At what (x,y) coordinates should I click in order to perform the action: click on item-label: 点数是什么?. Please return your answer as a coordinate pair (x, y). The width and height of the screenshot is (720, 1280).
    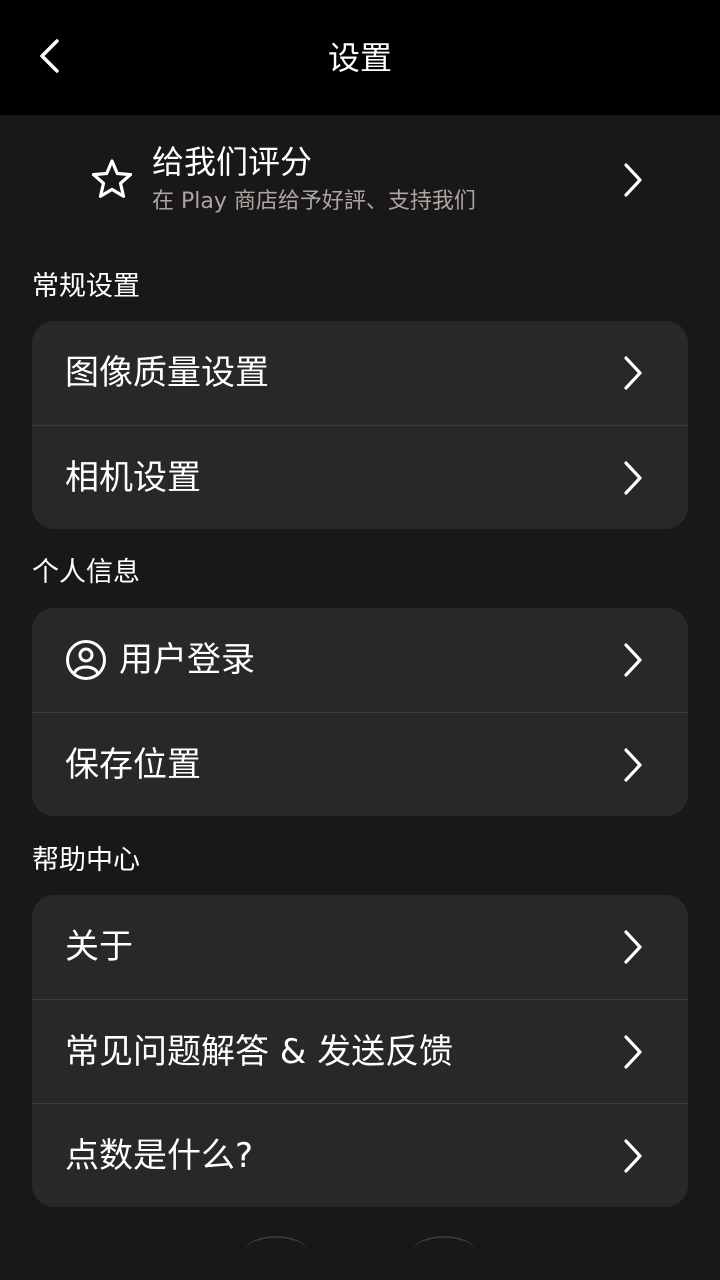
    Looking at the image, I should click on (159, 1155).